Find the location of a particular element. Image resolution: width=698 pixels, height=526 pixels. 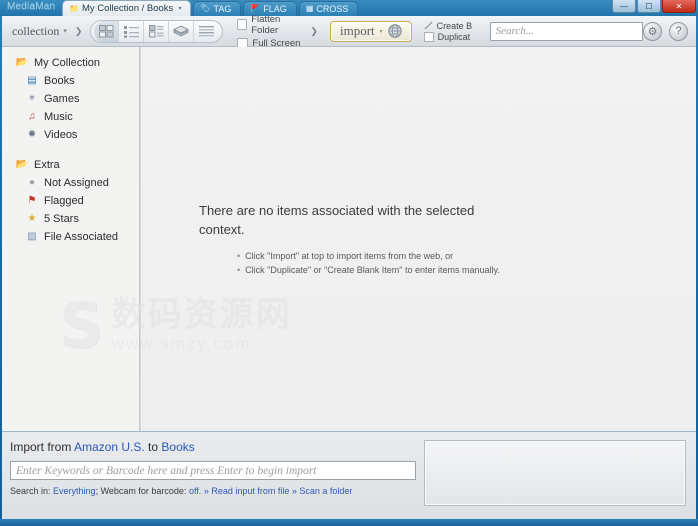

gamepad-icon: ✶ is located at coordinates (32, 98).